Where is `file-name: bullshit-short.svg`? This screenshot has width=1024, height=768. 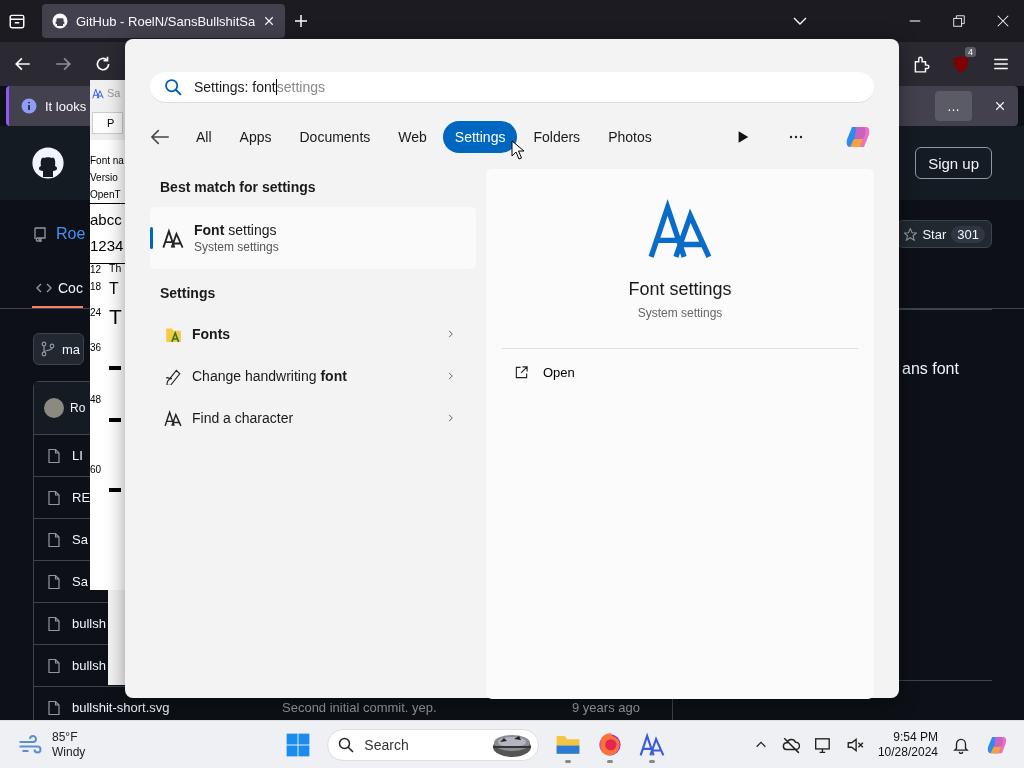 file-name: bullshit-short.svg is located at coordinates (172, 707).